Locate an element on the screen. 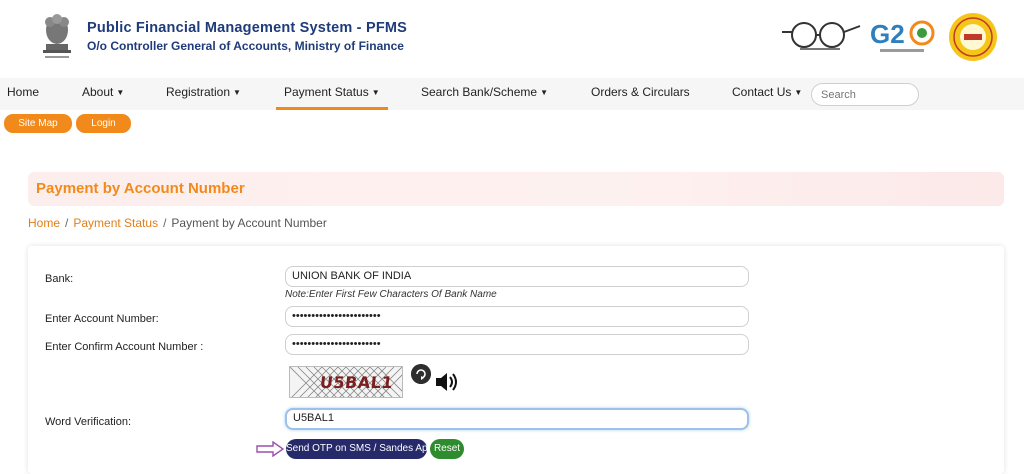 The width and height of the screenshot is (1024, 474). nav-about-label: About is located at coordinates (98, 92).